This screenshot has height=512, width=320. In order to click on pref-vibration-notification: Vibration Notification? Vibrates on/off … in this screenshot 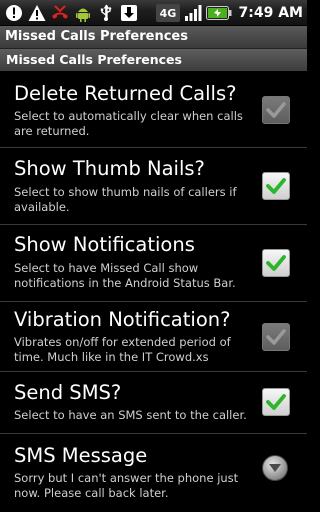, I will do `click(153, 337)`.